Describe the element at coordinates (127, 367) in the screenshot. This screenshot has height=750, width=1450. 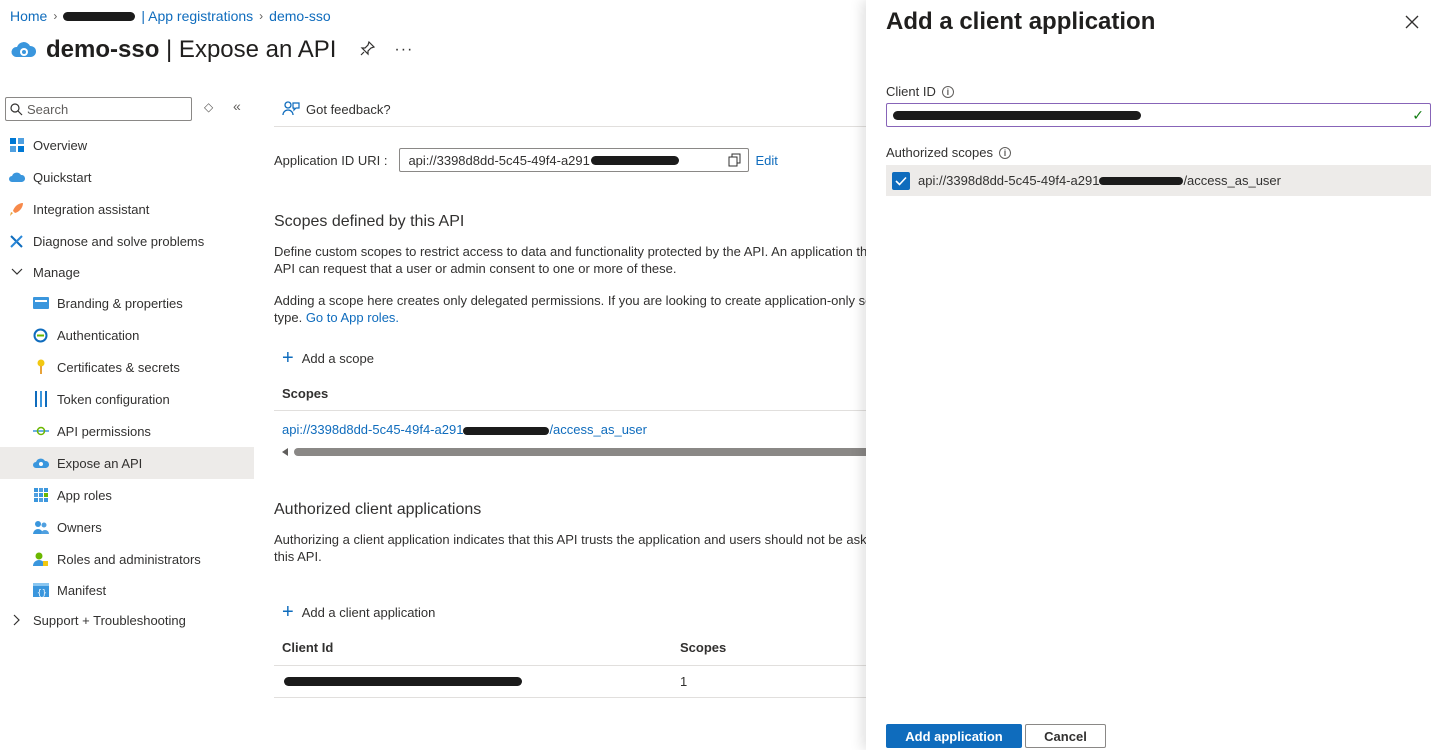
I see `sidebar-item-certificates: Certificates & secrets` at that location.